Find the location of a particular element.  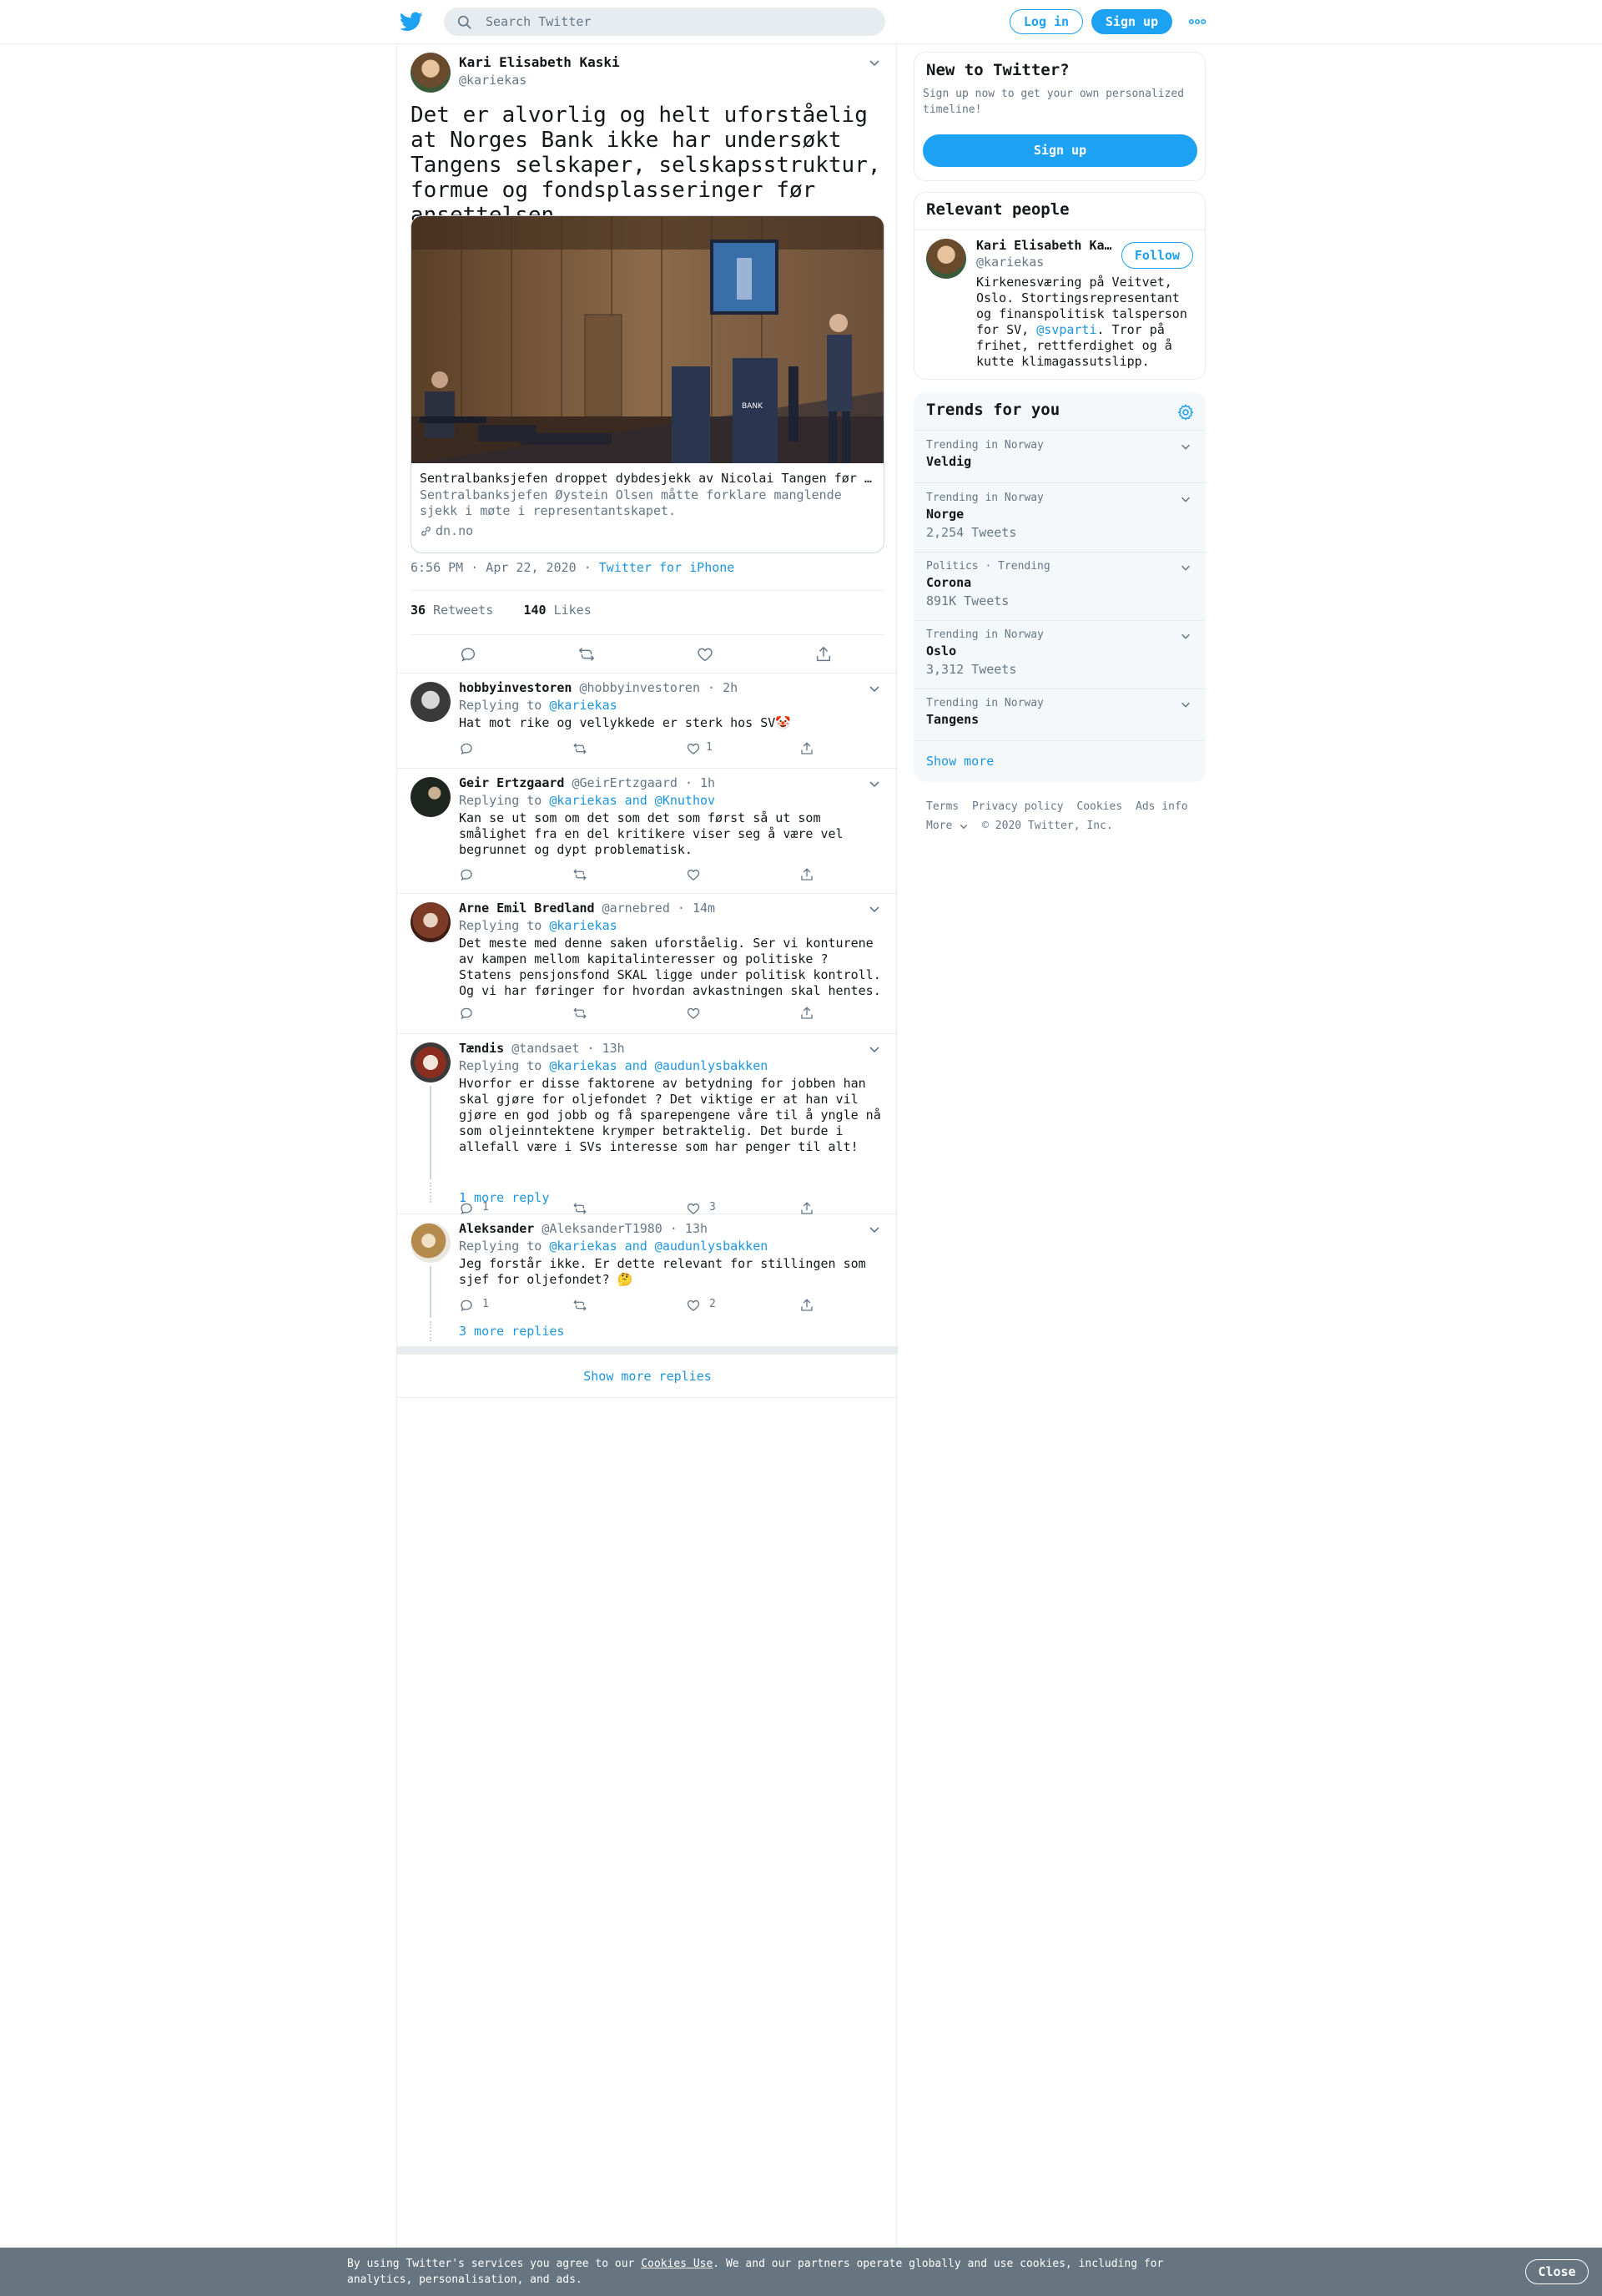

reply-author-handle: @arnebred is located at coordinates (636, 908).